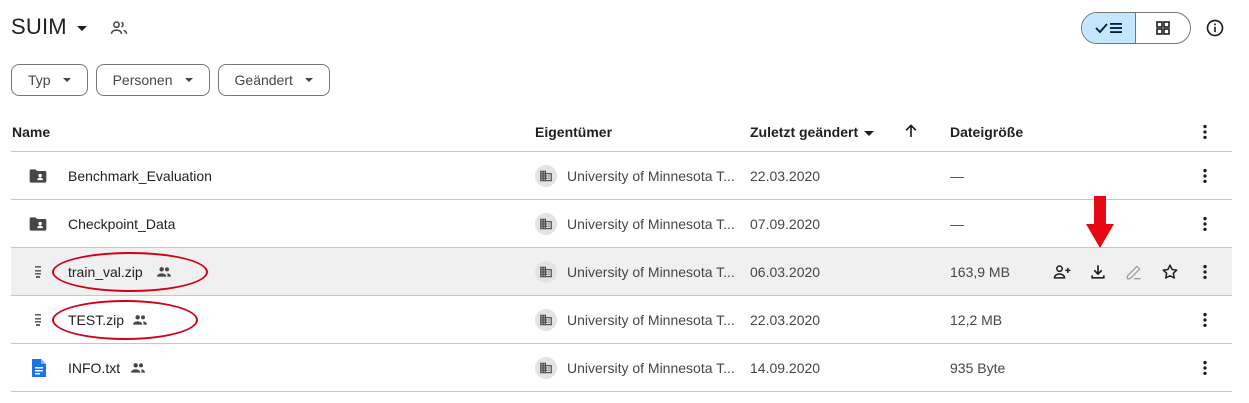 This screenshot has width=1249, height=403. I want to click on filter-type-chip: Typ, so click(49, 80).